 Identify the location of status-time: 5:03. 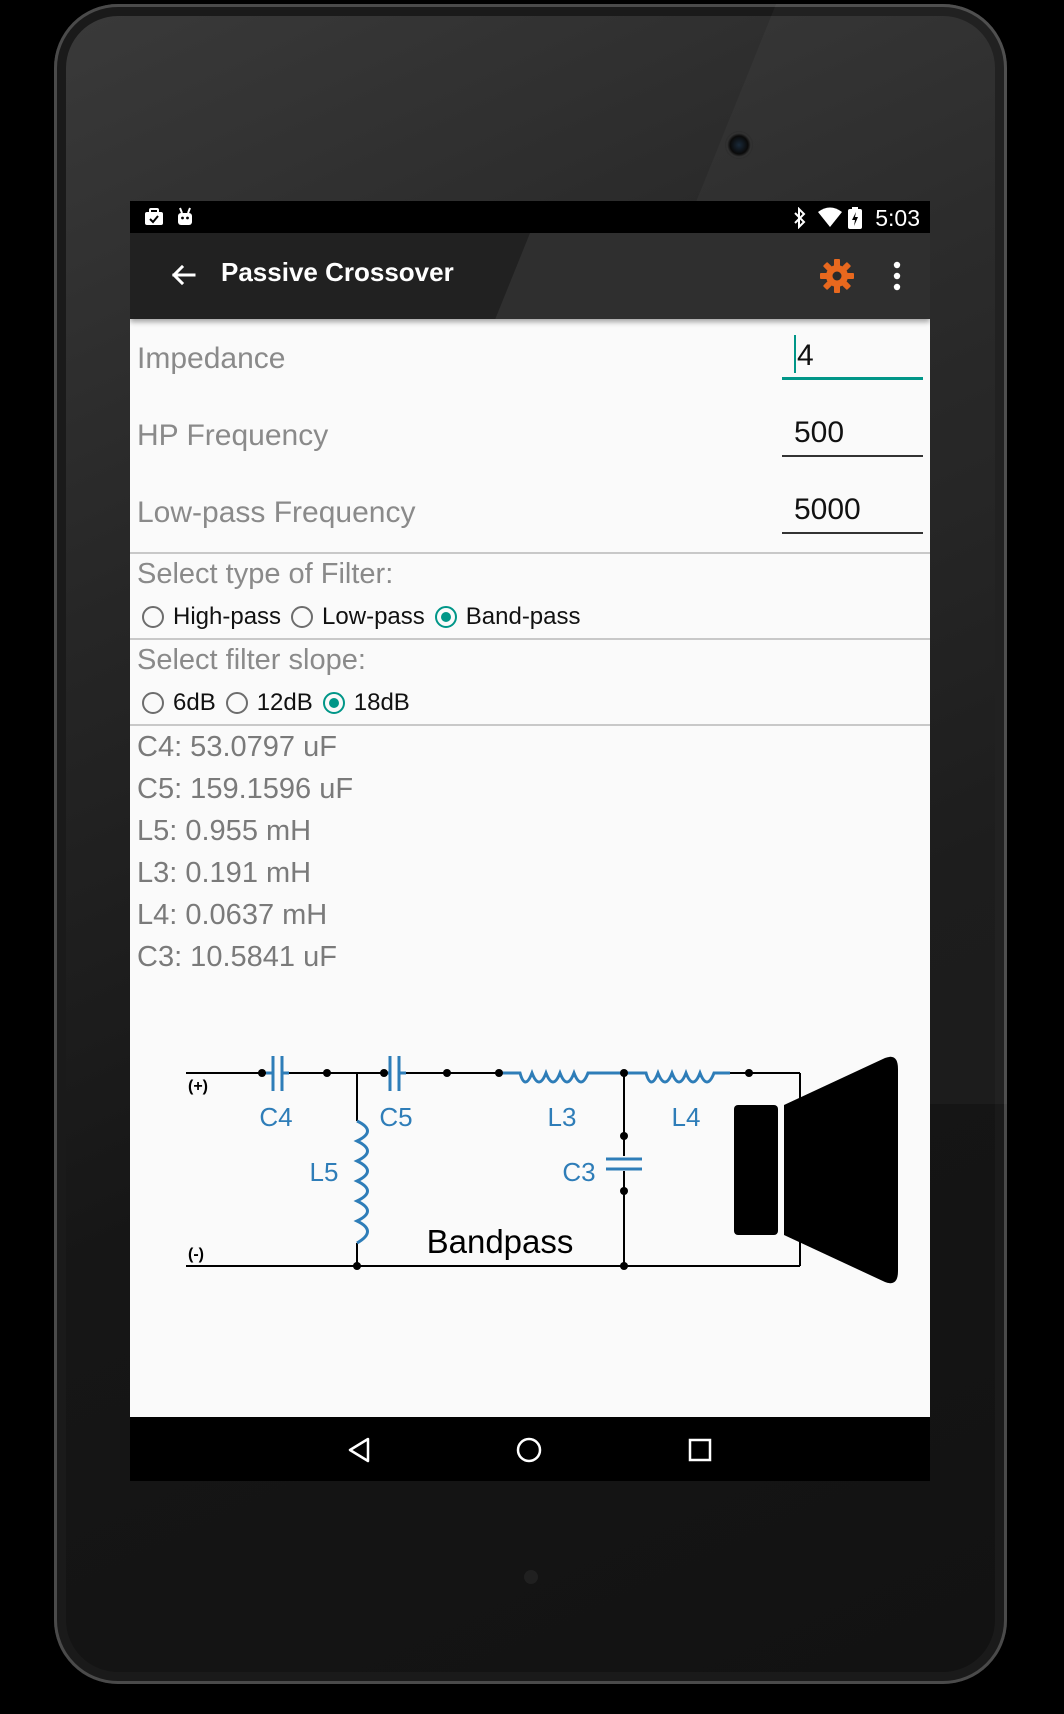
(897, 218).